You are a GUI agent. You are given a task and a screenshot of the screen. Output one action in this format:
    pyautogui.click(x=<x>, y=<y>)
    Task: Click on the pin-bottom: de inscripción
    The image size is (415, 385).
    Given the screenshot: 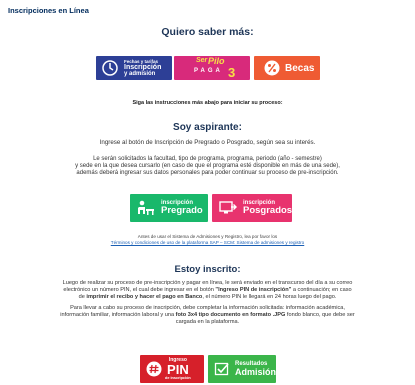 What is the action you would take?
    pyautogui.click(x=178, y=378)
    